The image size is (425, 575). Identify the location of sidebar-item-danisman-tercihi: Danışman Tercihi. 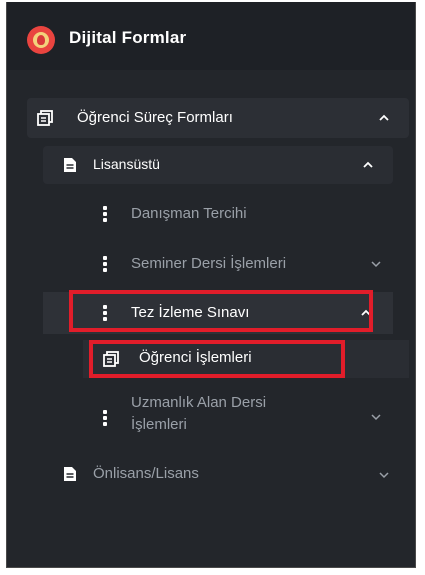
(218, 214).